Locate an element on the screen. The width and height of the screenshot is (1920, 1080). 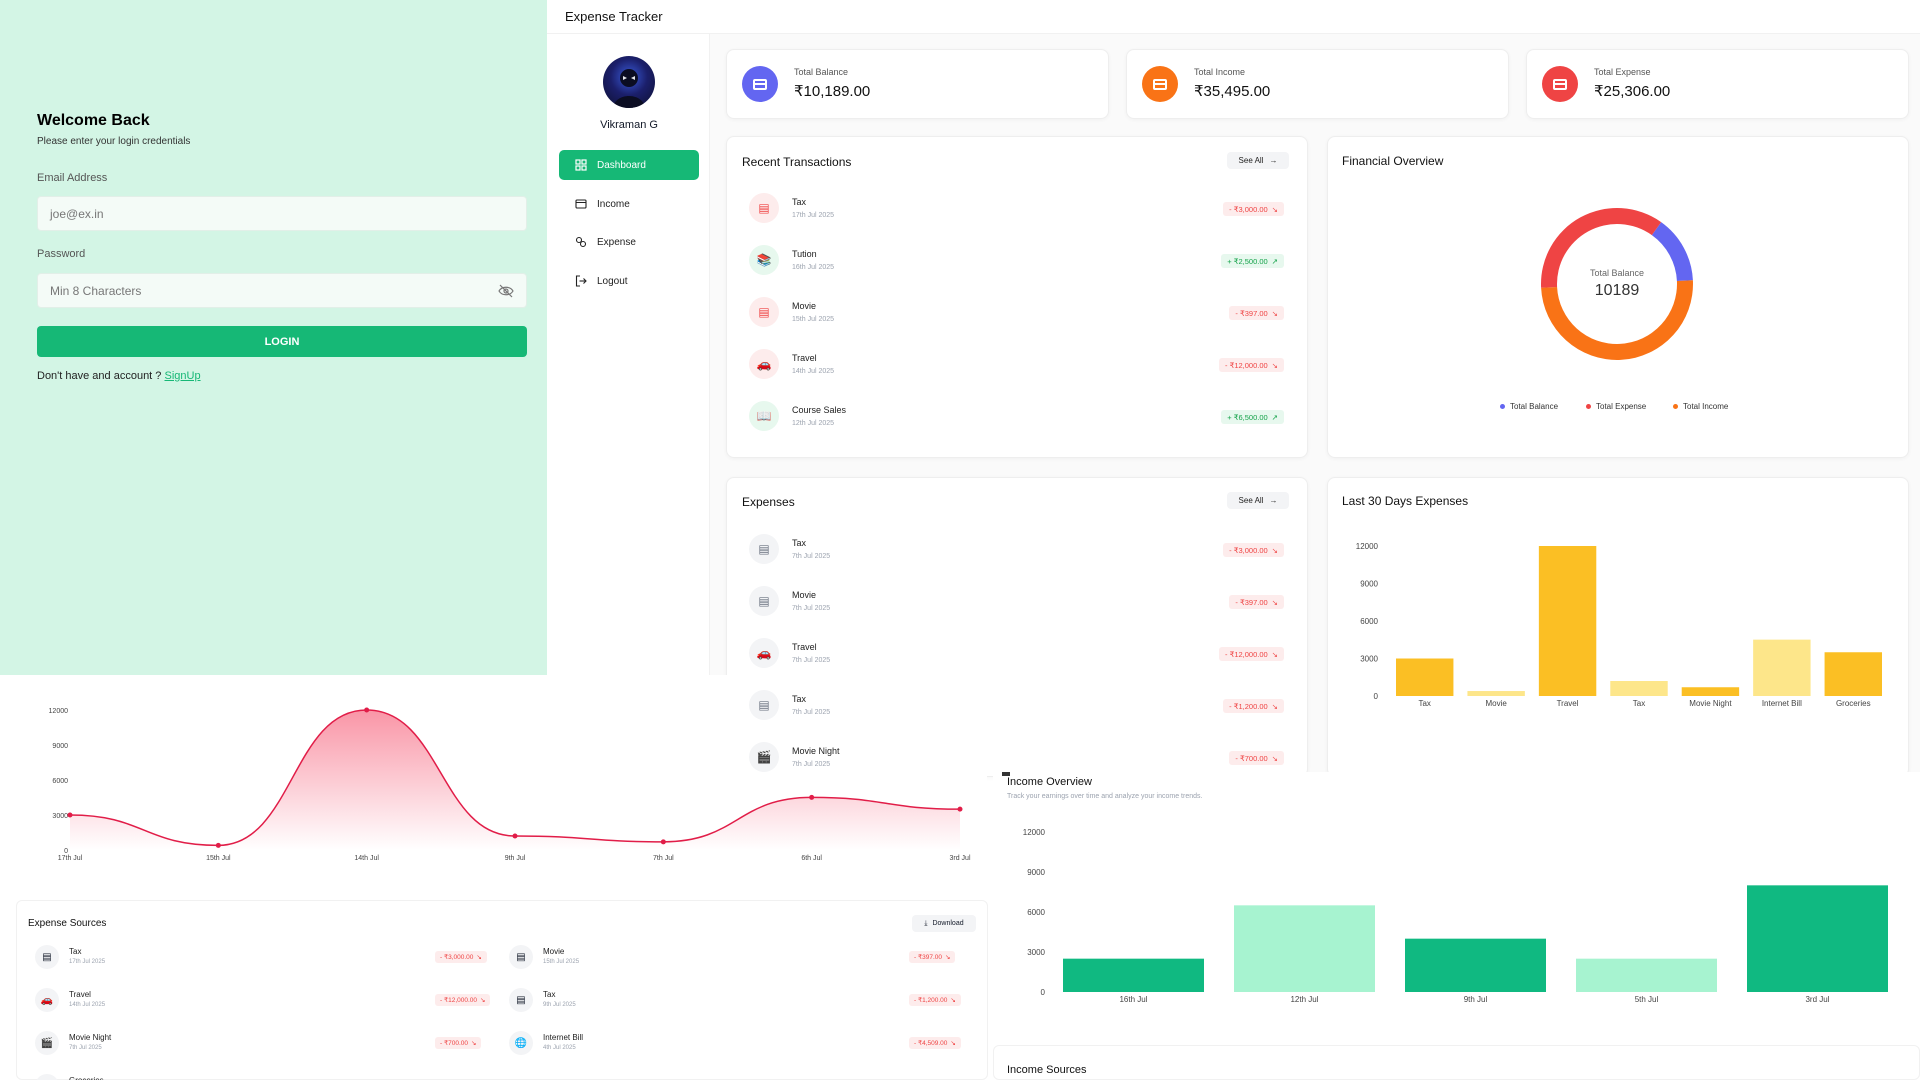
y-tick-label: 12000 is located at coordinates (1034, 832).